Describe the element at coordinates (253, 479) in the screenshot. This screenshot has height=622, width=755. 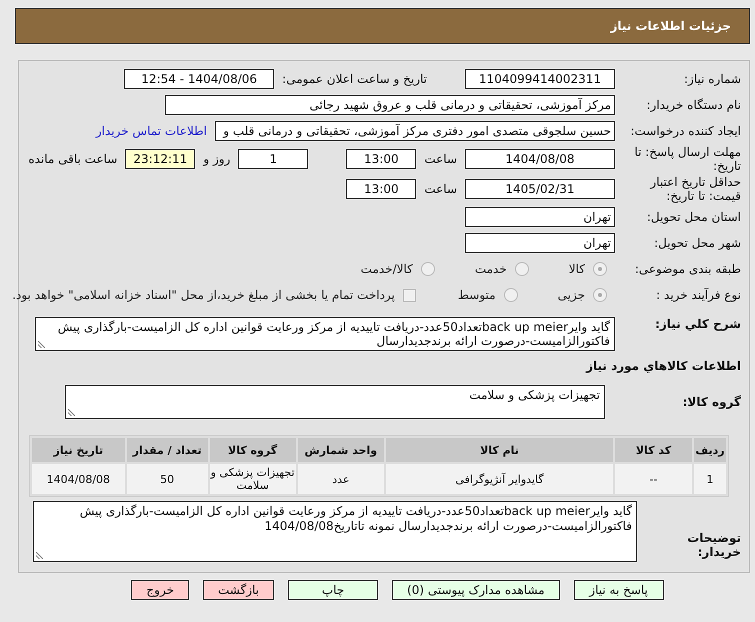
I see `table-cell: تجهیزات پزشکی و سلامت` at that location.